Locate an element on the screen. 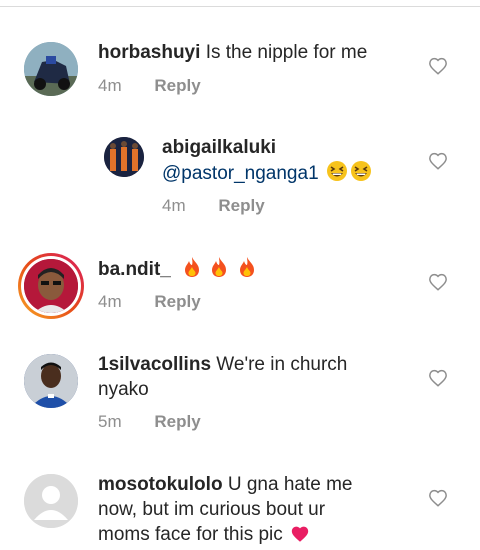 This screenshot has height=550, width=480. comment-text-continued: moms face for this pic is located at coordinates (190, 534).